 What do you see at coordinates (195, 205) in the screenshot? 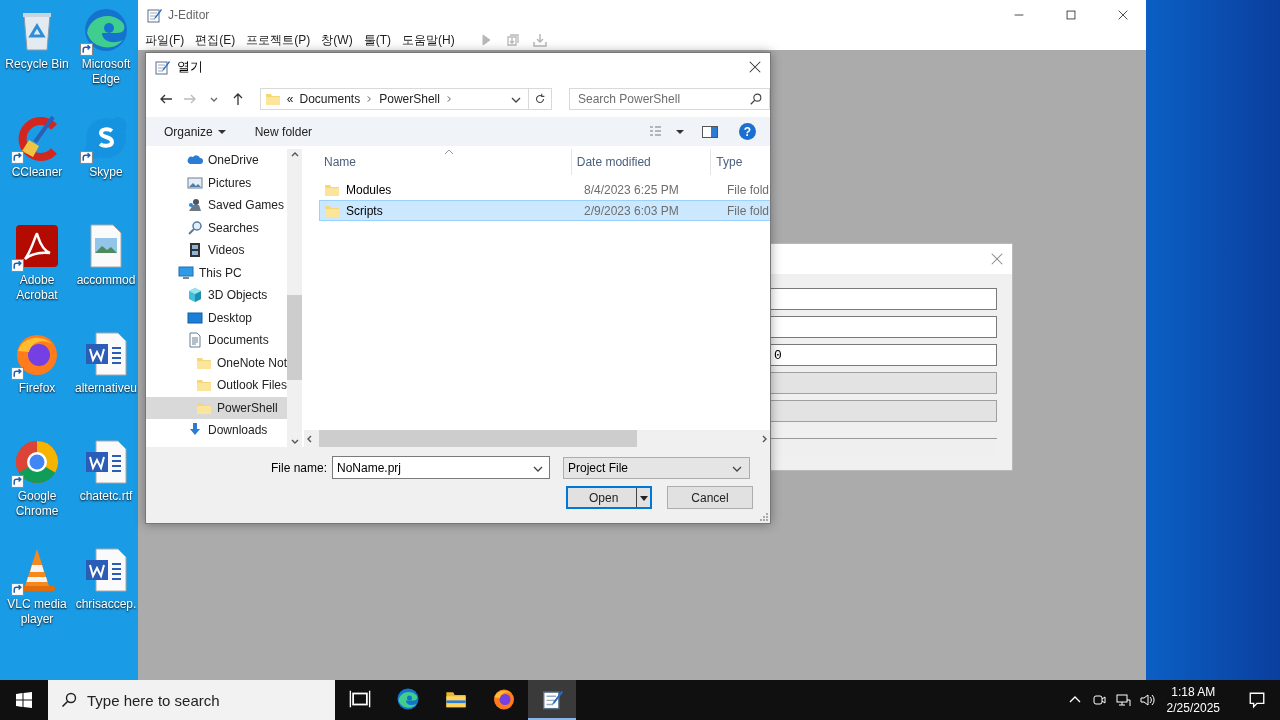
I see `game-figure-icon` at bounding box center [195, 205].